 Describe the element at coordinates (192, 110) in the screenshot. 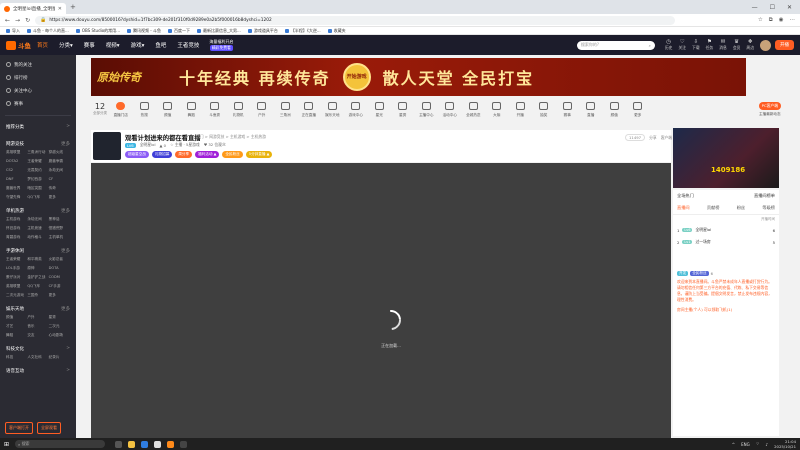

I see `category-item: 舞蹈` at that location.